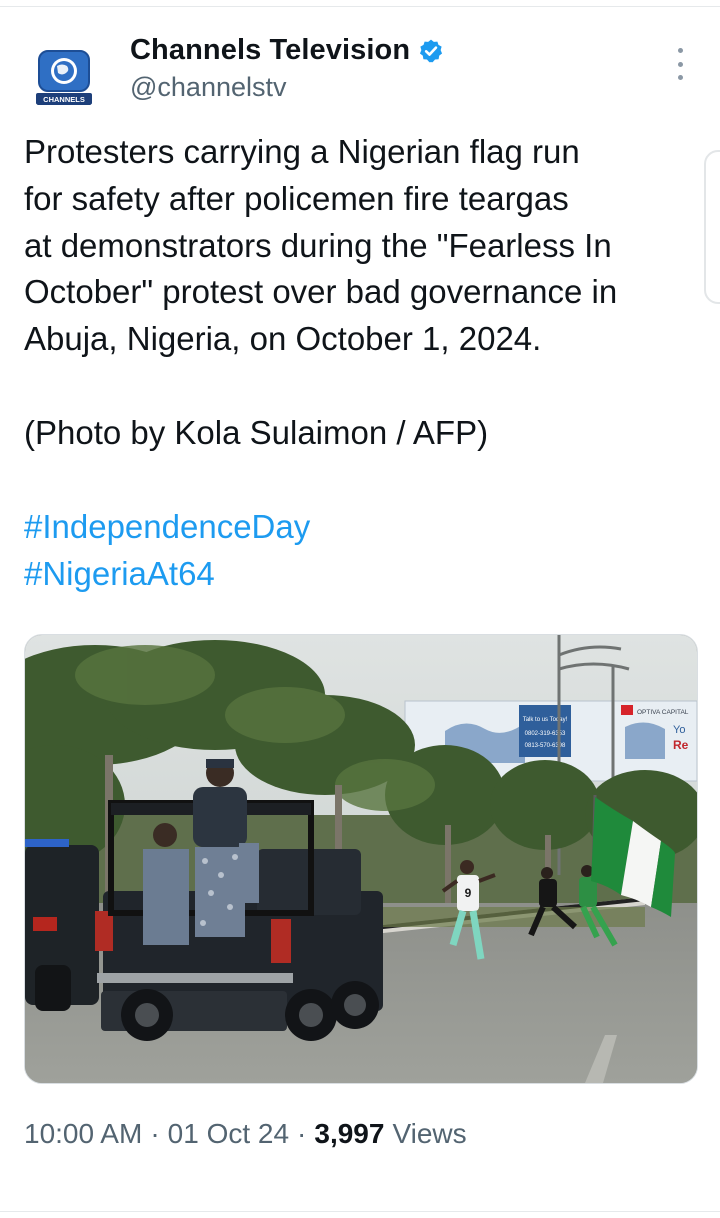 Image resolution: width=720 pixels, height=1218 pixels. Describe the element at coordinates (270, 50) in the screenshot. I see `display-name: Channels Television` at that location.